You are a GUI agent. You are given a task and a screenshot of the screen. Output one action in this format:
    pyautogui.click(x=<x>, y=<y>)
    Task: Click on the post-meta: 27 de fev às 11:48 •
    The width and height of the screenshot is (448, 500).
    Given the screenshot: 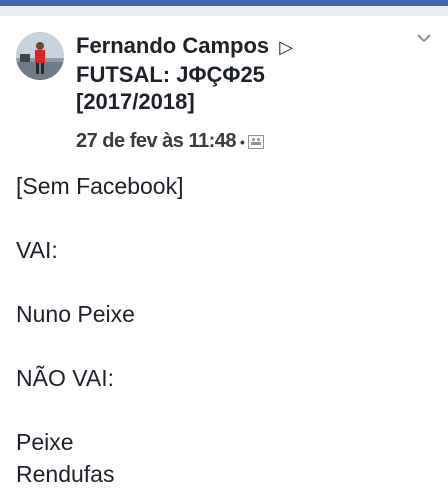 What is the action you would take?
    pyautogui.click(x=170, y=141)
    